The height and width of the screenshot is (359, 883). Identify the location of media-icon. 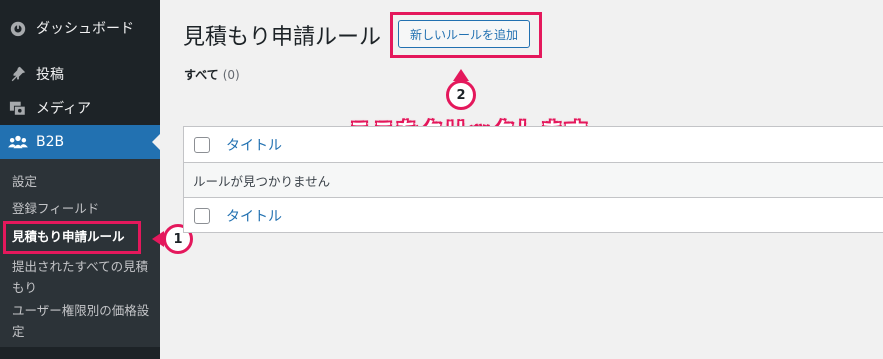
(18, 108).